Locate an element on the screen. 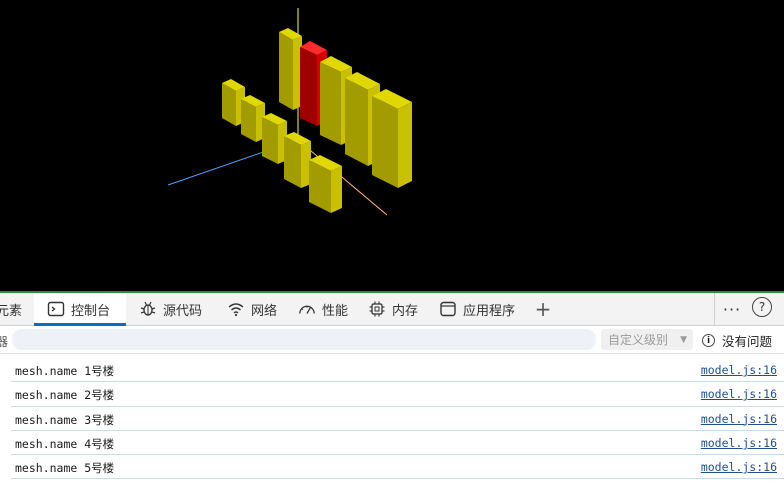 Image resolution: width=784 pixels, height=481 pixels. console-message-text: mesh.name 1号楼 is located at coordinates (65, 371).